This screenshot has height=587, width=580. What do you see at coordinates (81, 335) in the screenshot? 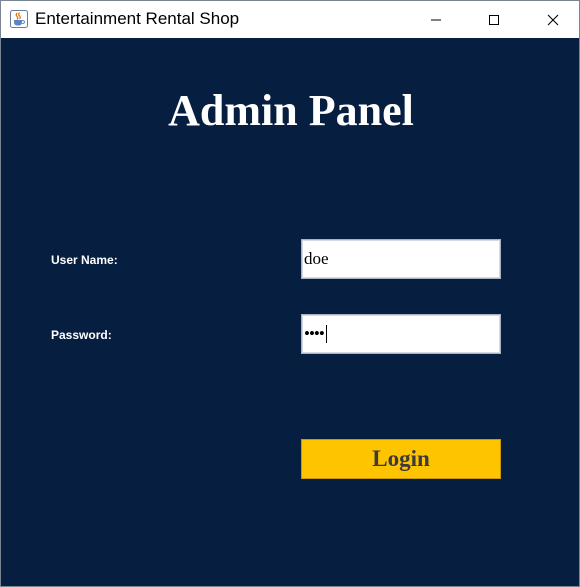
I see `password-label: Password:` at bounding box center [81, 335].